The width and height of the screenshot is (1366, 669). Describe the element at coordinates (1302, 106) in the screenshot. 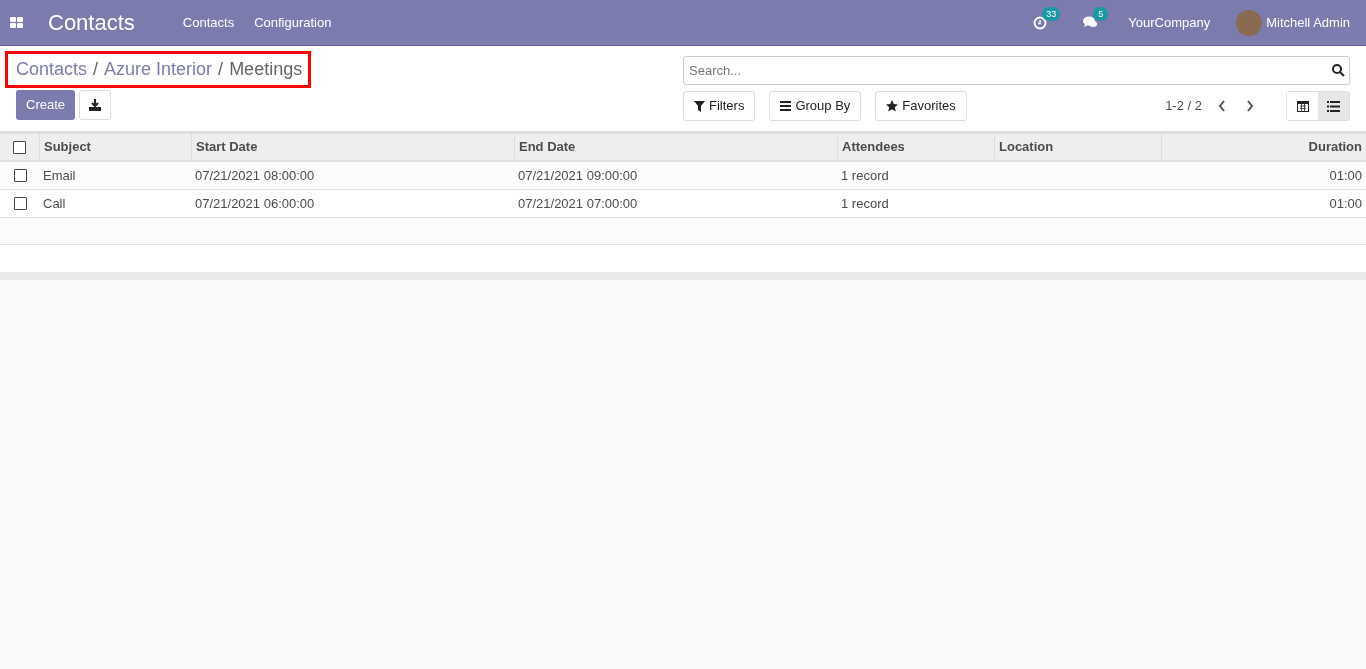

I see `calendar-icon` at that location.